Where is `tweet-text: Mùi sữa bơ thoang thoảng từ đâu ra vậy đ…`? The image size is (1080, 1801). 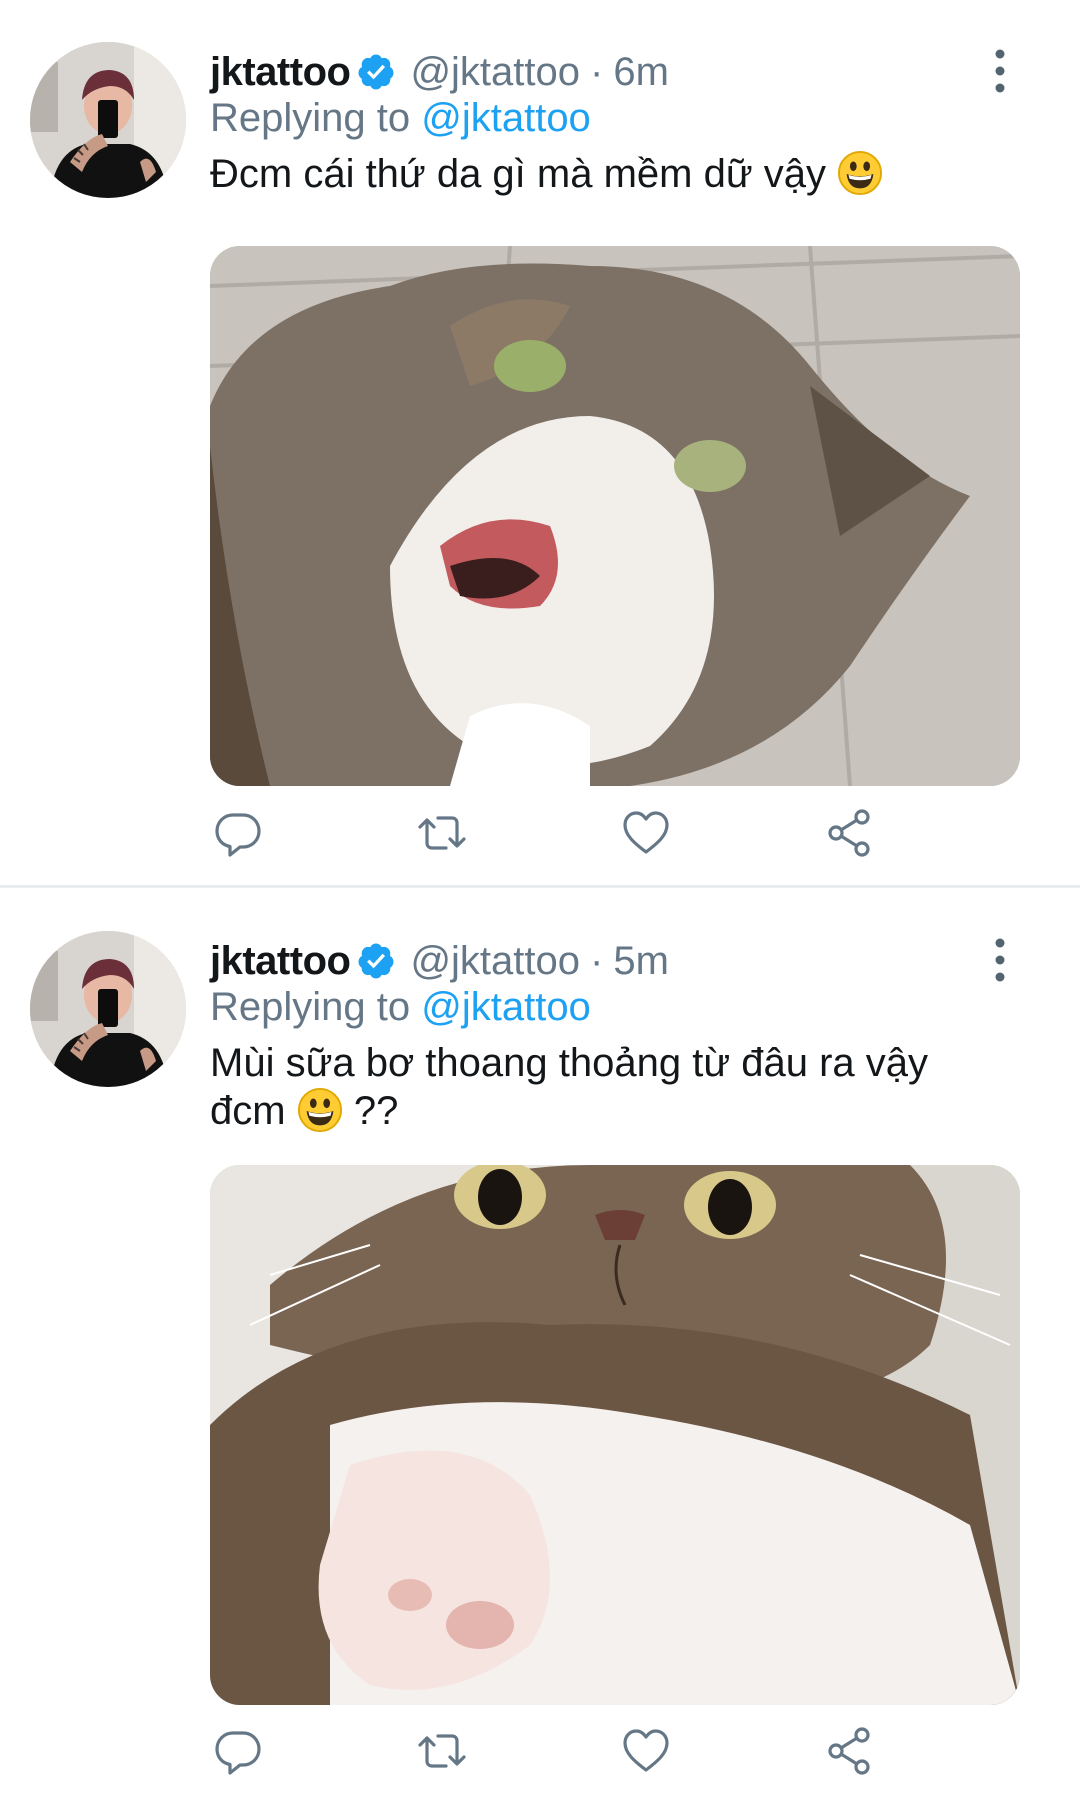
tweet-text: Mùi sữa bơ thoang thoảng từ đâu ra vậy đ… is located at coordinates (620, 1087).